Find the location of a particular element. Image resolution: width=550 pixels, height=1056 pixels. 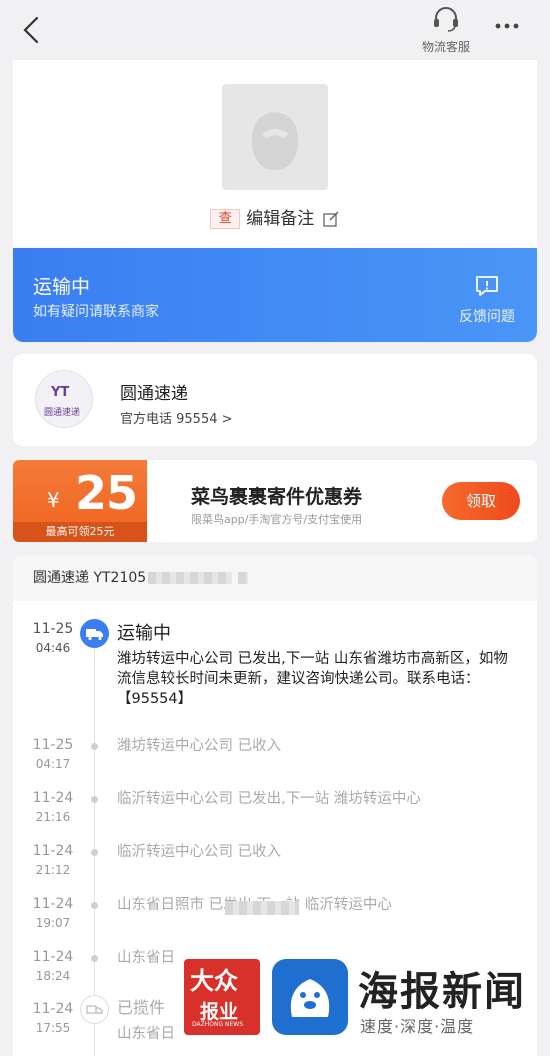

pickup-icon is located at coordinates (94, 1009).